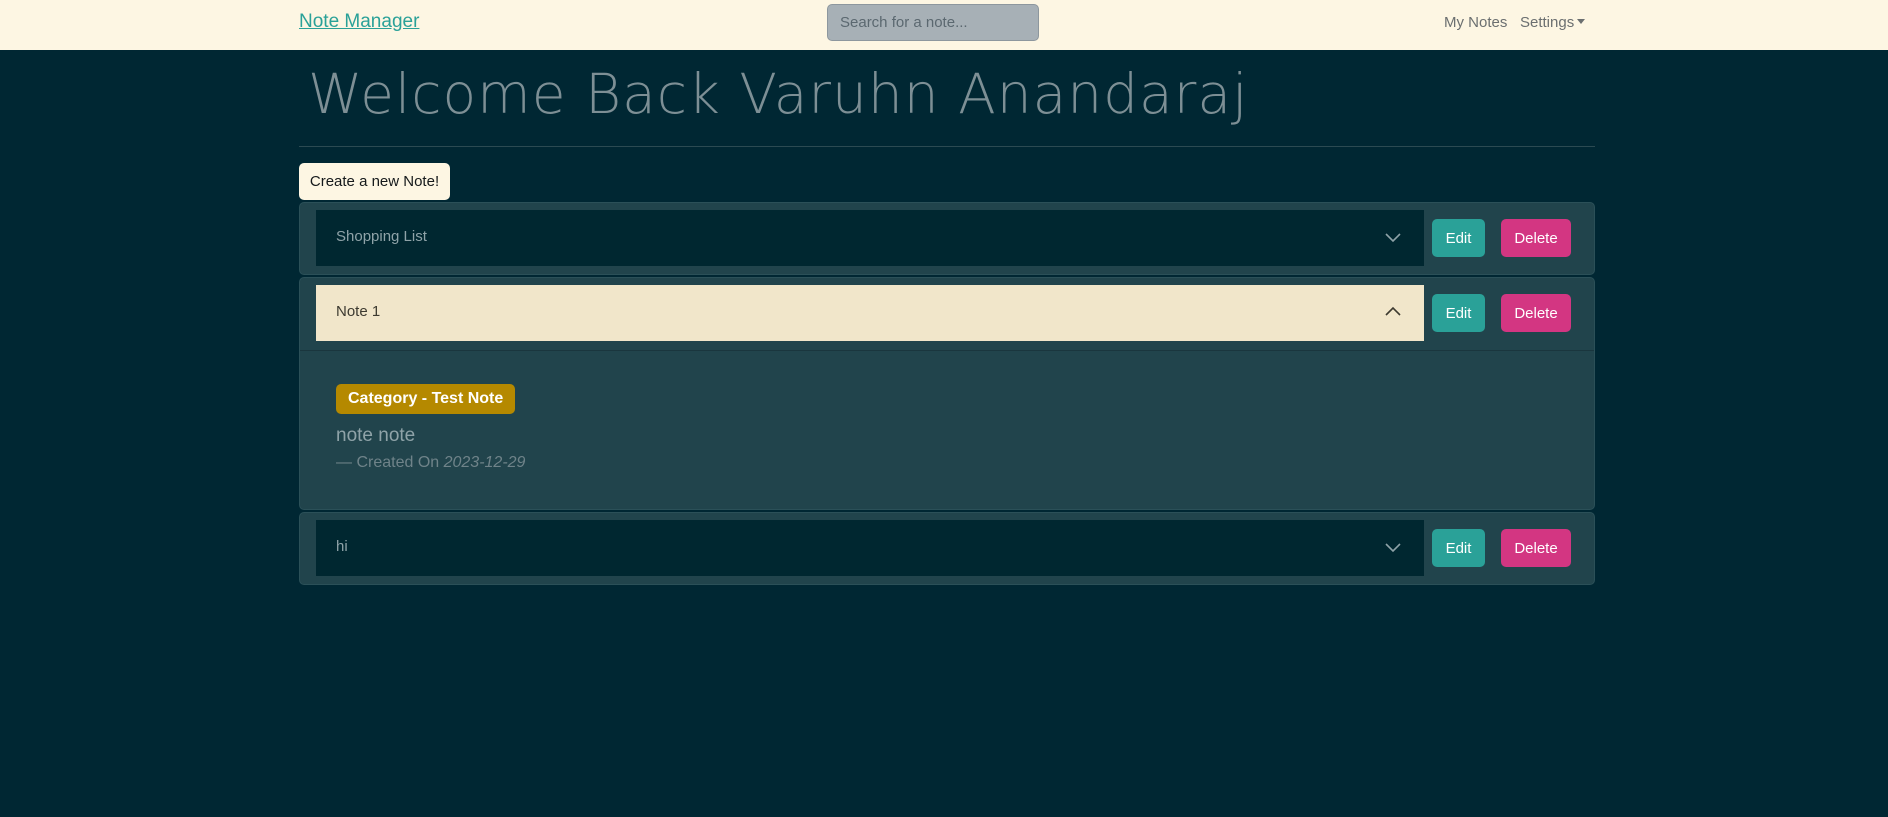 Image resolution: width=1888 pixels, height=817 pixels. Describe the element at coordinates (1581, 21) in the screenshot. I see `caret-down-icon` at that location.